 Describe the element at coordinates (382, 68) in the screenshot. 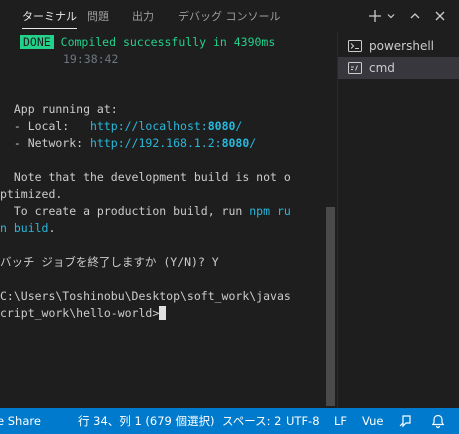

I see `terminal-item-label: cmd` at that location.